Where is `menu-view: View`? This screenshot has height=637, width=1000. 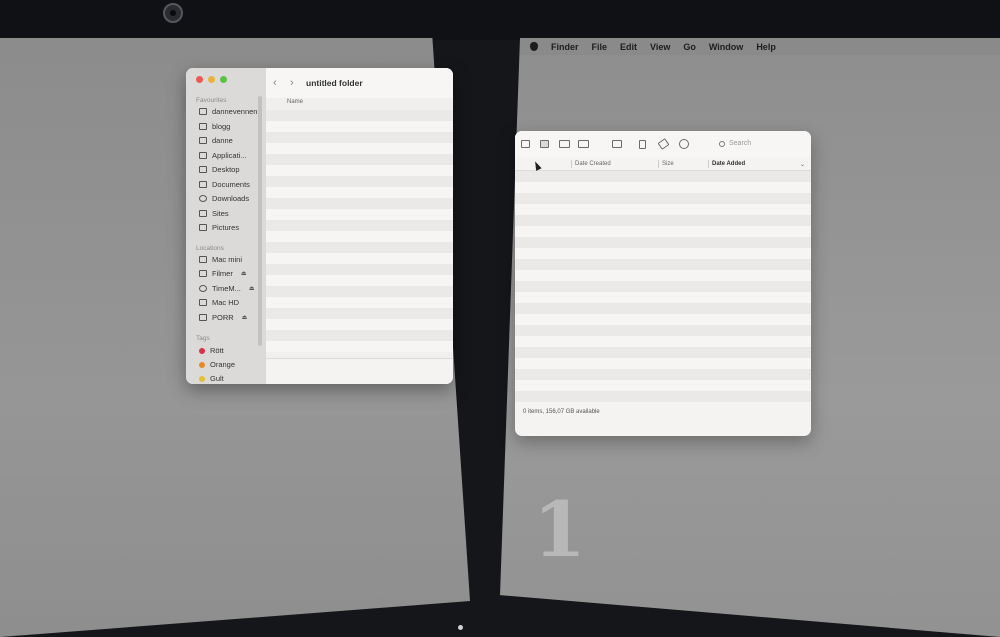
menu-view: View is located at coordinates (660, 47).